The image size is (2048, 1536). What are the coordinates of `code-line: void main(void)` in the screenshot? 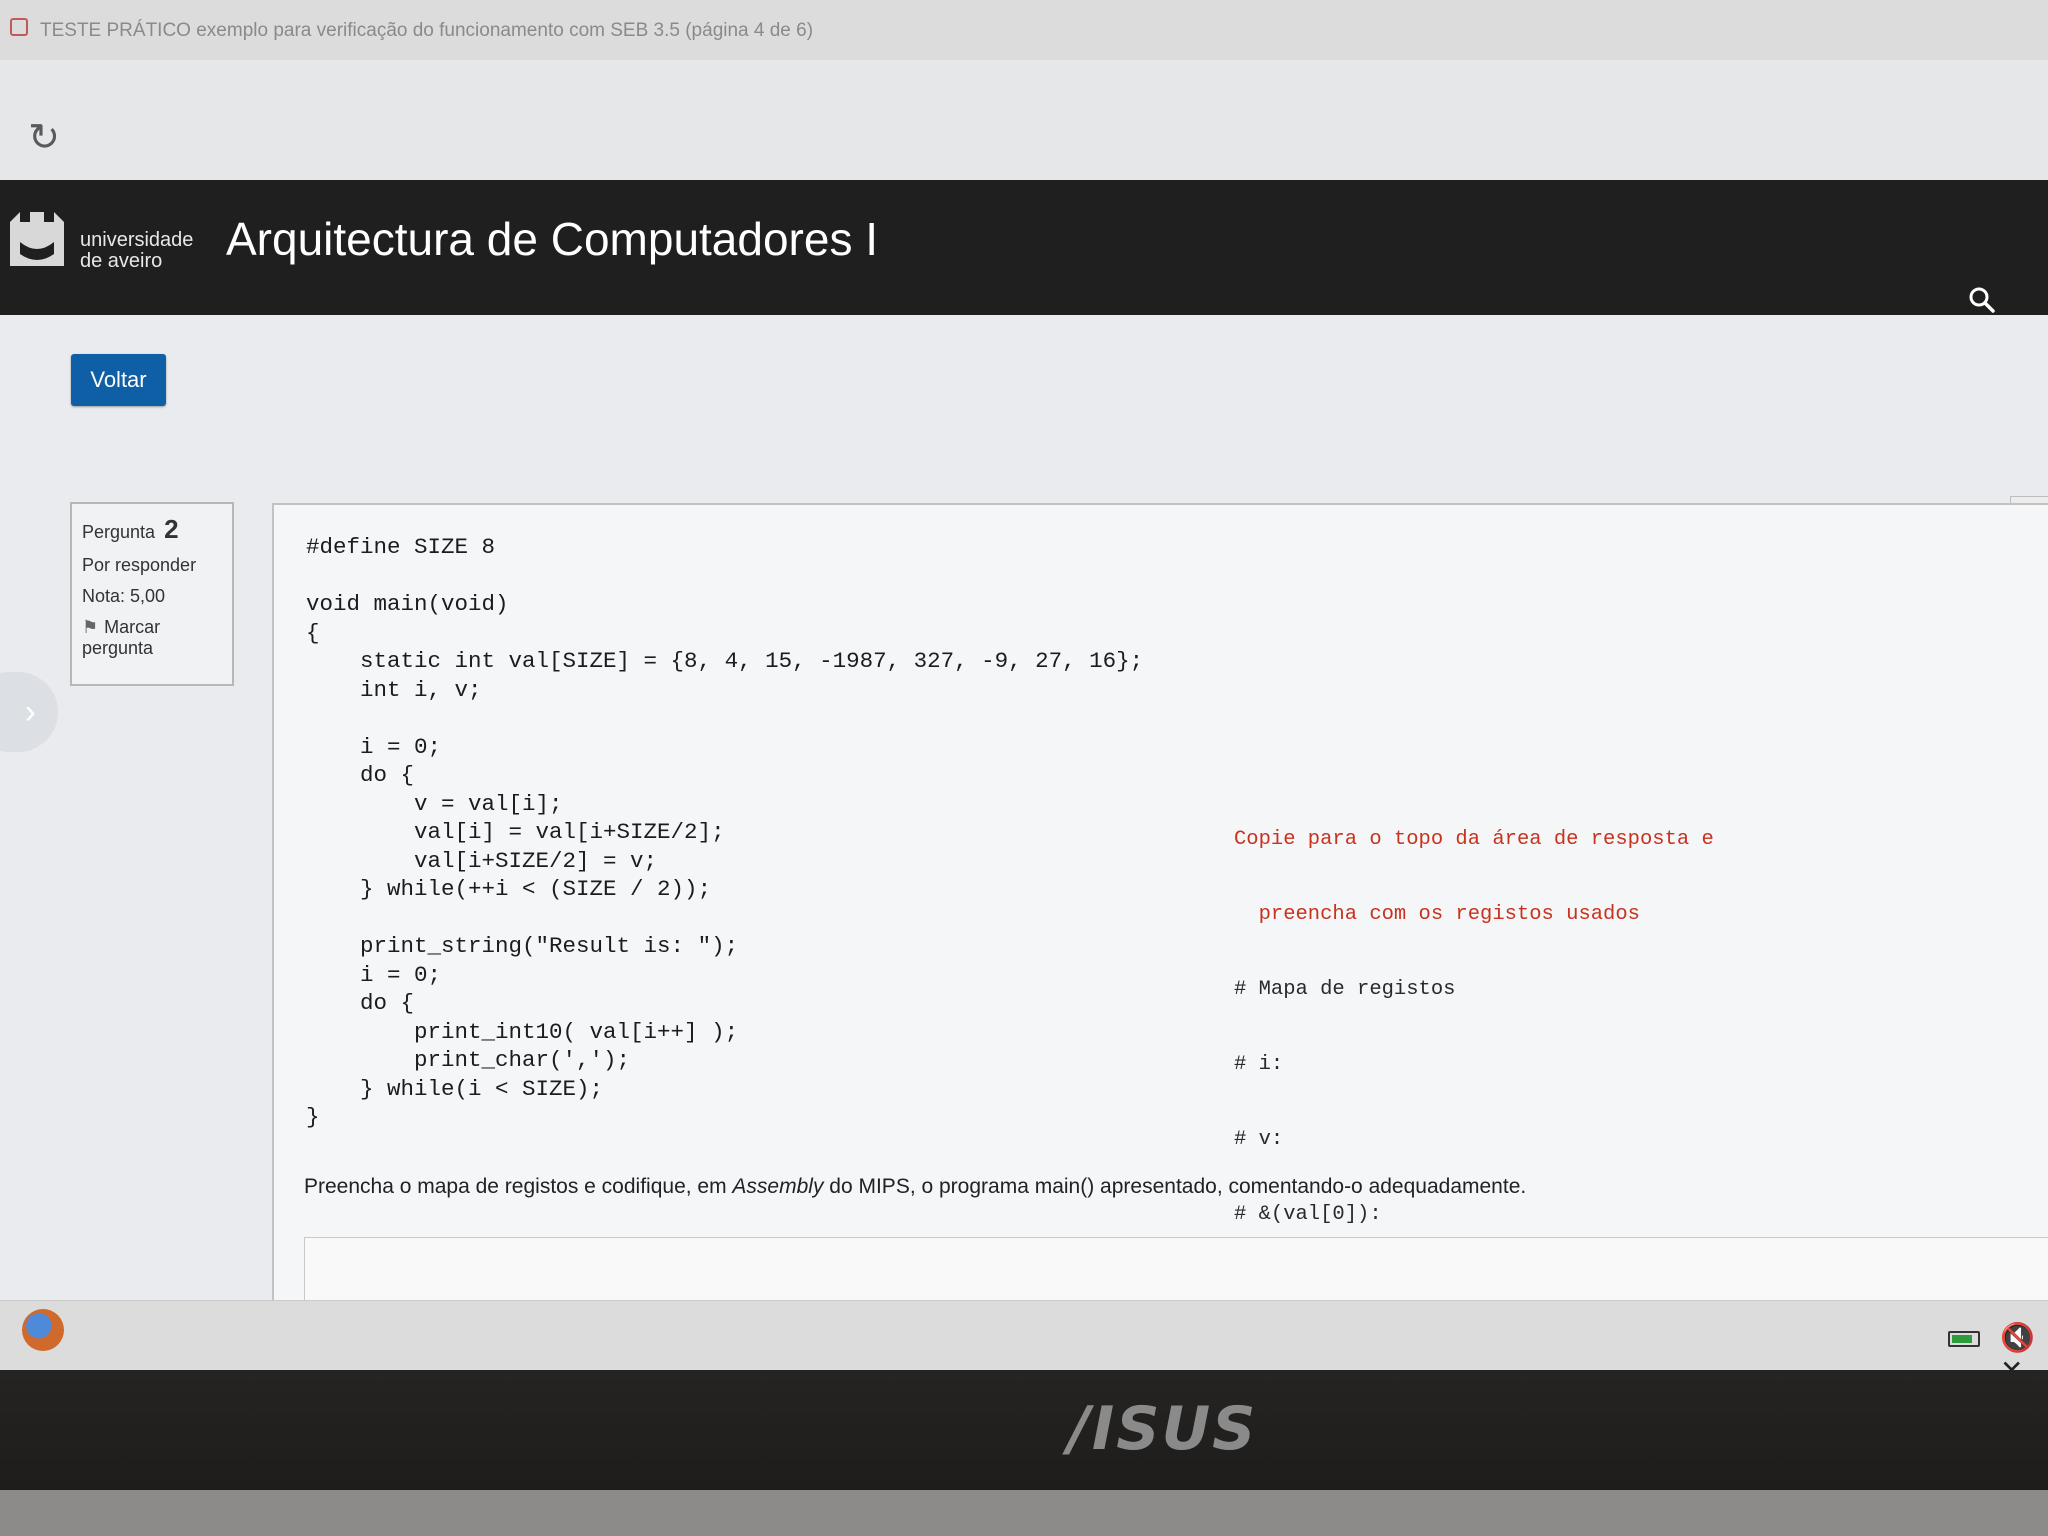 It's located at (407, 604).